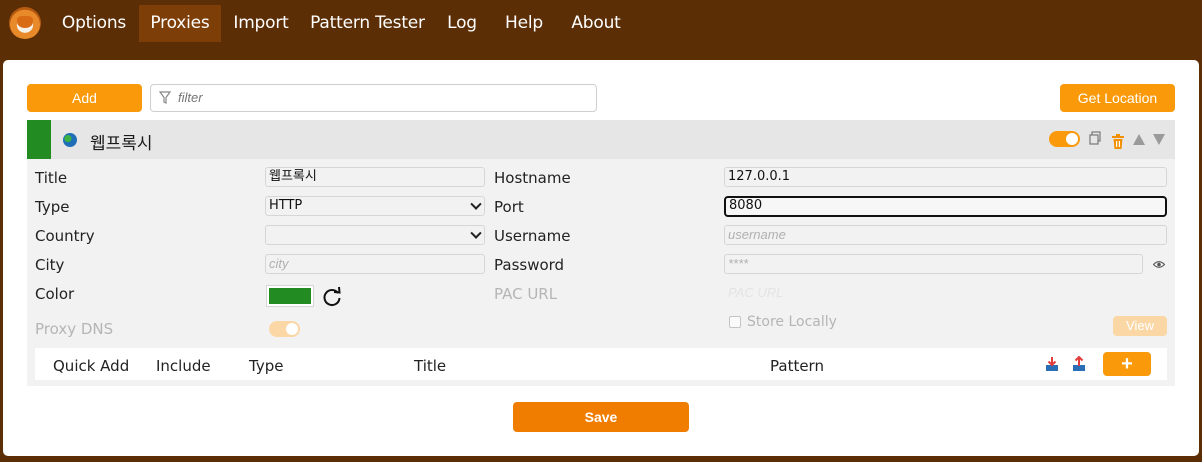  What do you see at coordinates (1095, 138) in the screenshot?
I see `duplicate-icon` at bounding box center [1095, 138].